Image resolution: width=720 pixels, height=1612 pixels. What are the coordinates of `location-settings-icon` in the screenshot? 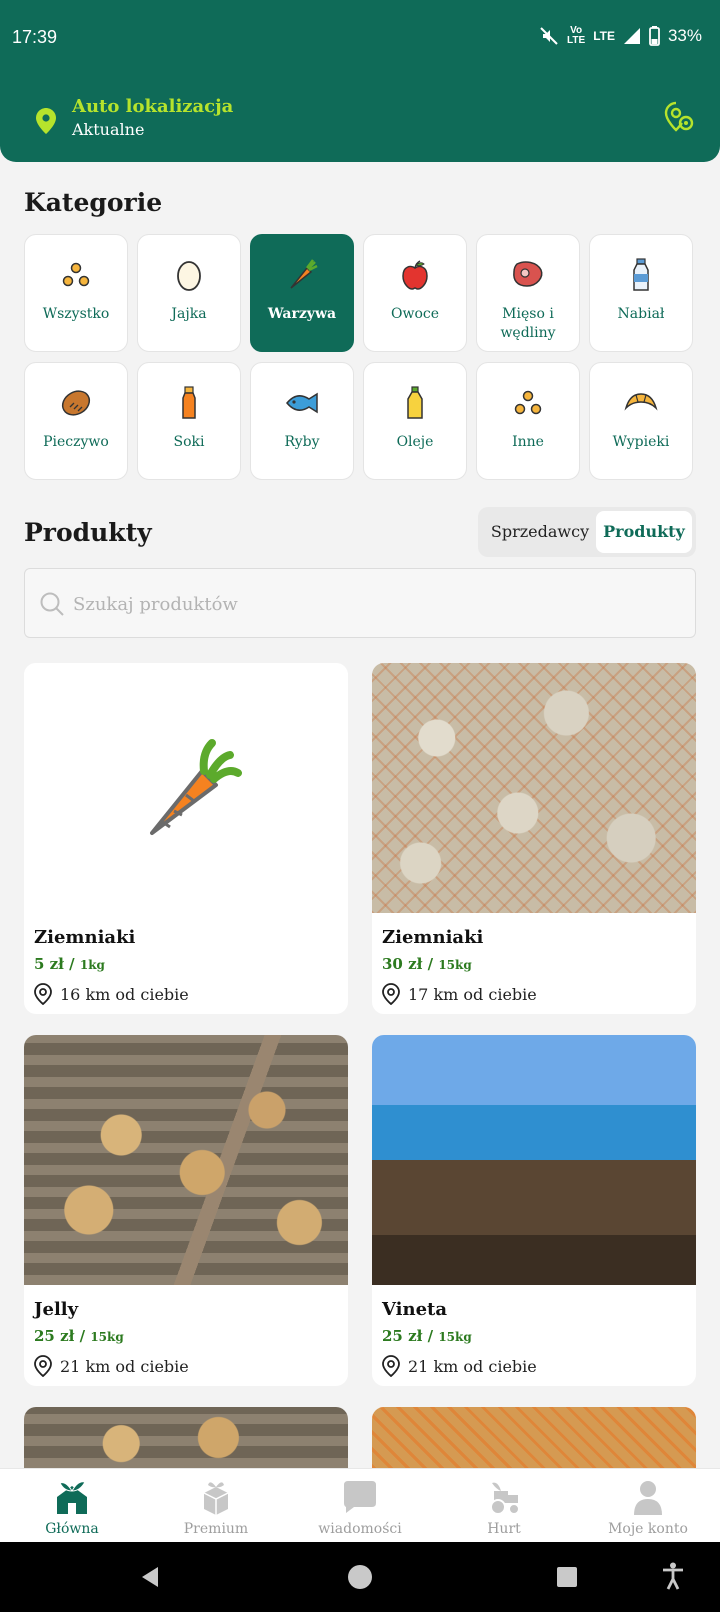 It's located at (679, 117).